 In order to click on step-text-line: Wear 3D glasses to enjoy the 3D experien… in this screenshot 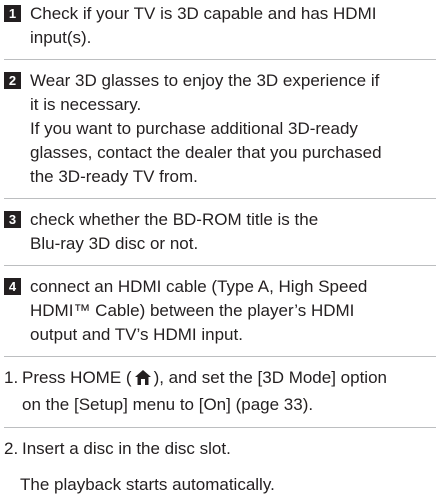, I will do `click(205, 80)`.